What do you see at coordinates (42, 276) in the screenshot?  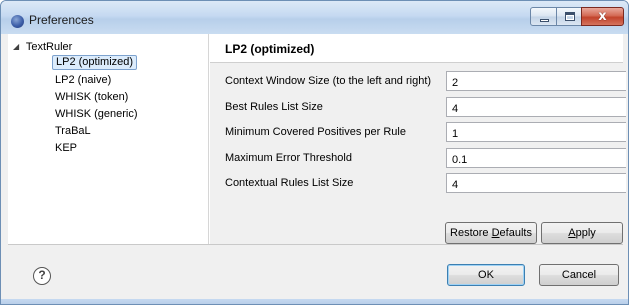 I see `help-icon: ?` at bounding box center [42, 276].